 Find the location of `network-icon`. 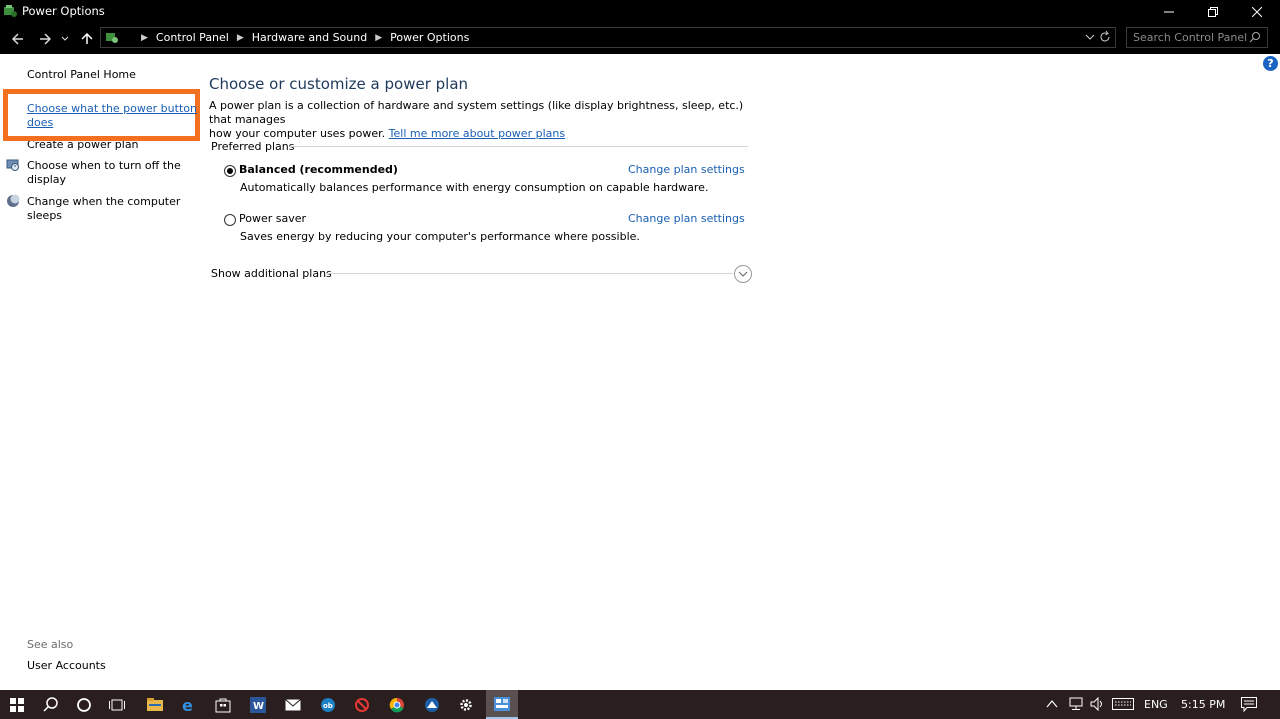

network-icon is located at coordinates (1076, 704).